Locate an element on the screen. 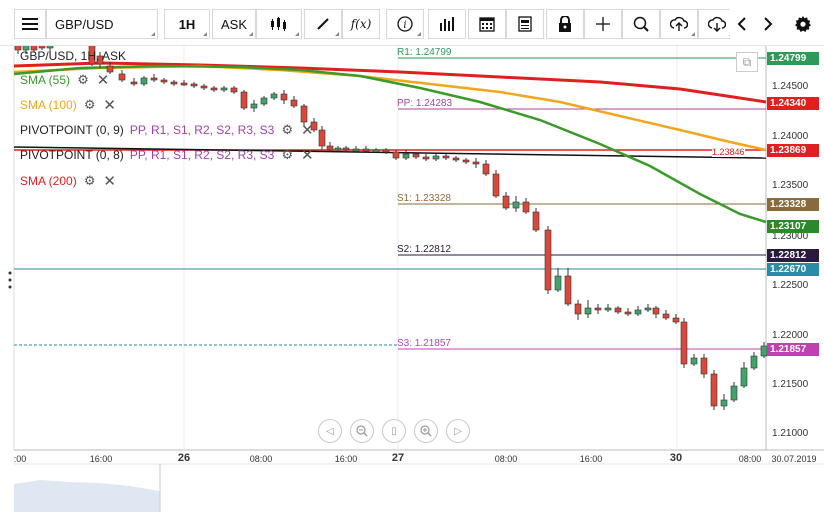 The height and width of the screenshot is (512, 824). volume-button is located at coordinates (447, 24).